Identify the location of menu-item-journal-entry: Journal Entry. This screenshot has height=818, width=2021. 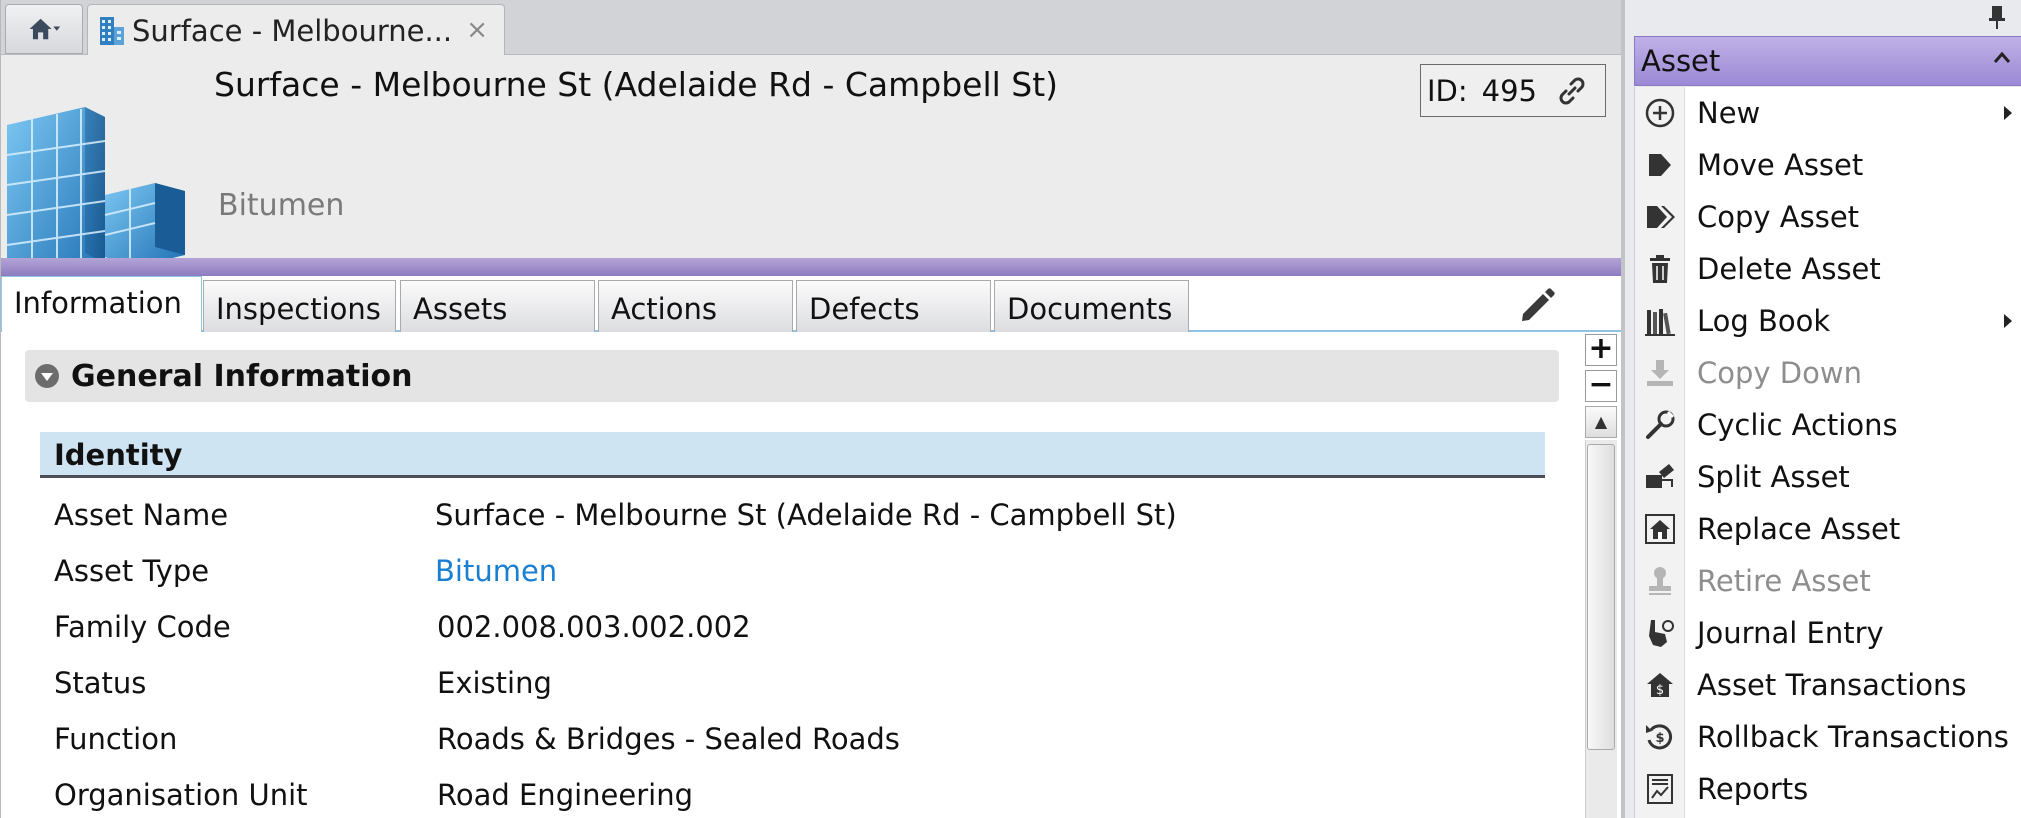
(1828, 633).